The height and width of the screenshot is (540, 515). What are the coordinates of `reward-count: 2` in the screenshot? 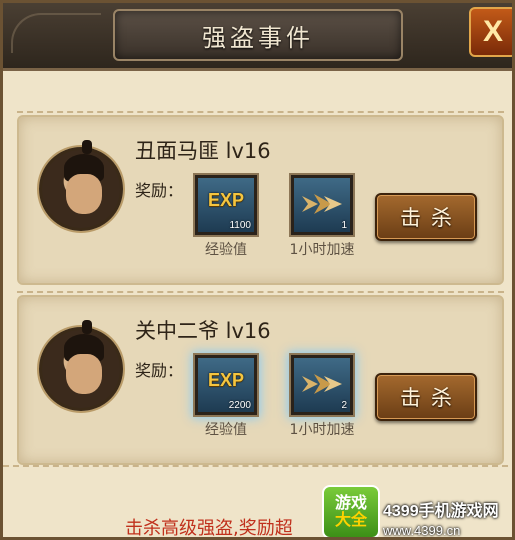 It's located at (344, 405).